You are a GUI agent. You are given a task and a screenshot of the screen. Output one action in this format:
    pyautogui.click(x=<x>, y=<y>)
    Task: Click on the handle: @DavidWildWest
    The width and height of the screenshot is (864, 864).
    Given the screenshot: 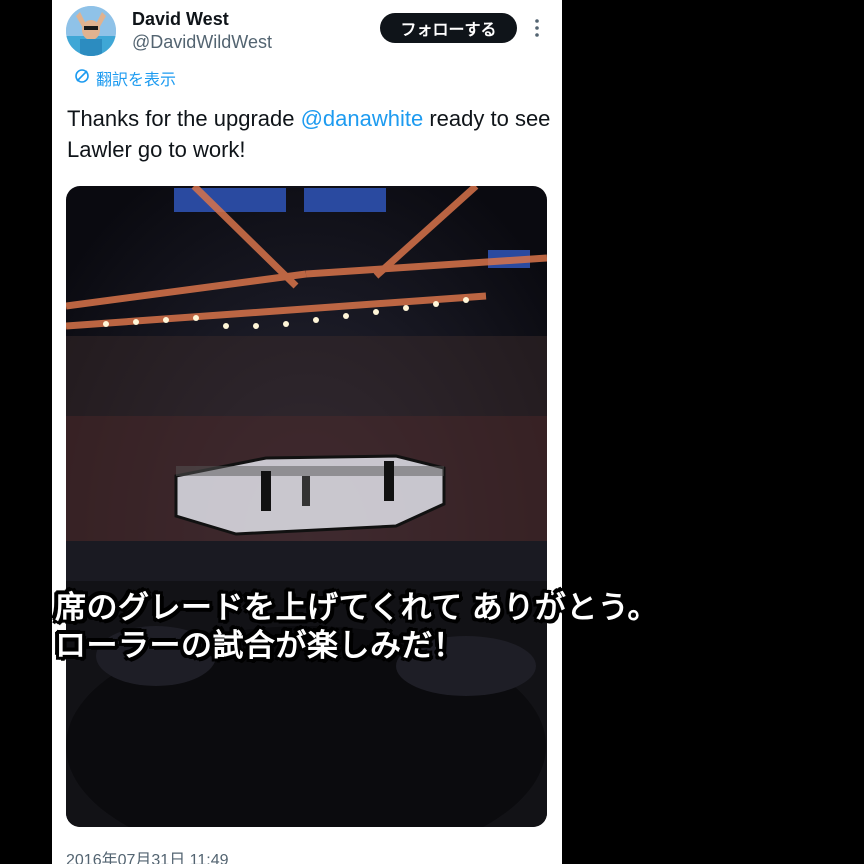 What is the action you would take?
    pyautogui.click(x=202, y=42)
    